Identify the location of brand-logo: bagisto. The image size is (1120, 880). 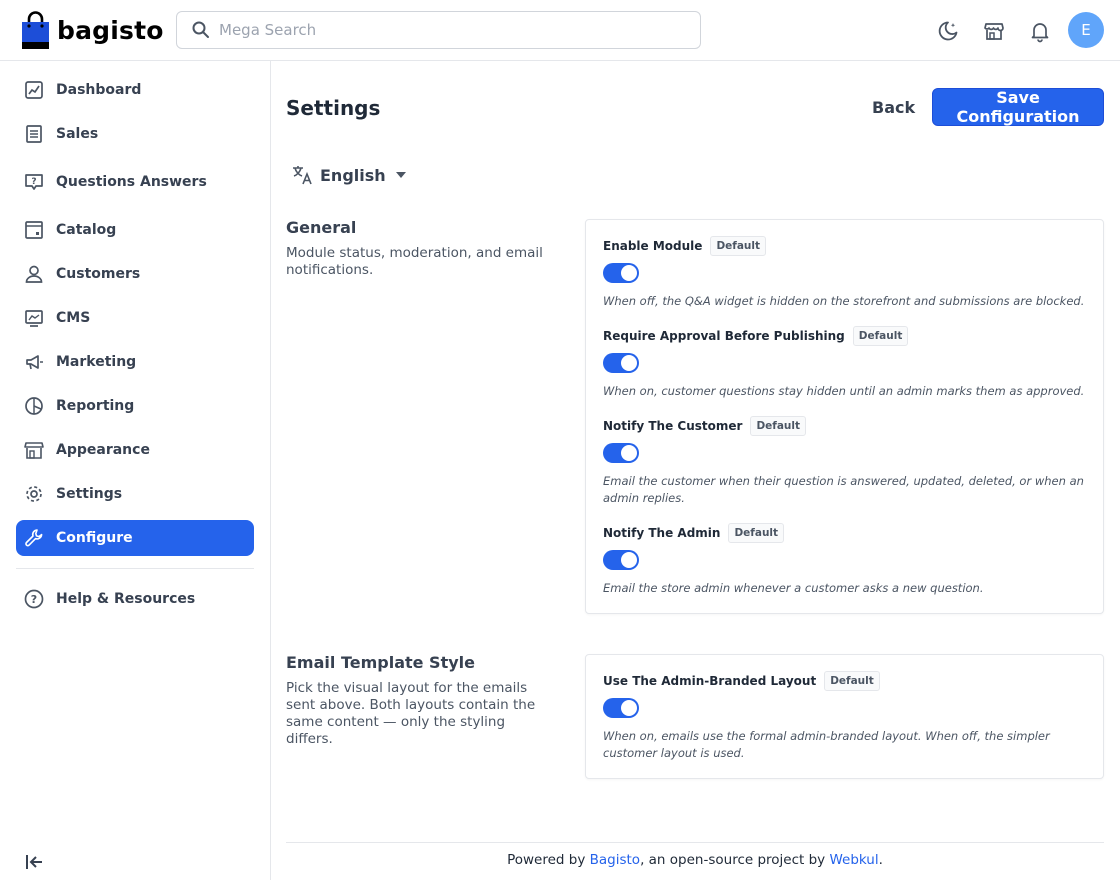
(92, 30).